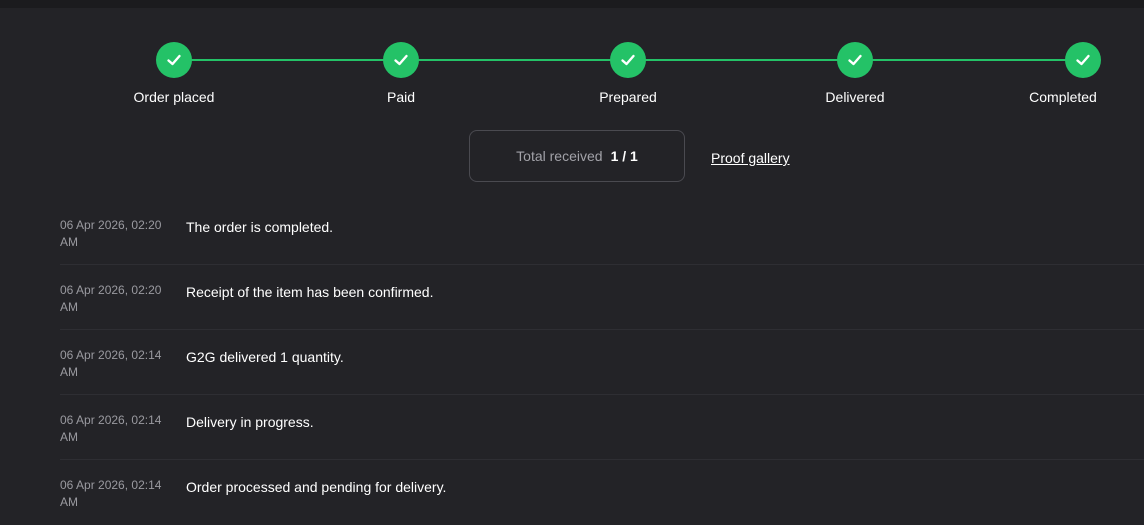 The height and width of the screenshot is (525, 1144). What do you see at coordinates (174, 97) in the screenshot?
I see `step-order-placed-label: Order placed` at bounding box center [174, 97].